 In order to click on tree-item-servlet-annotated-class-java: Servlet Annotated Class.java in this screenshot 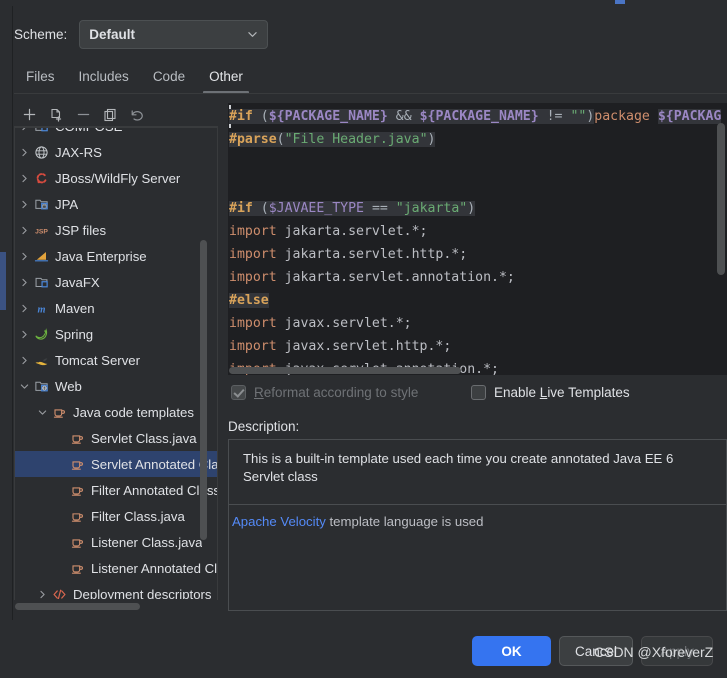, I will do `click(116, 464)`.